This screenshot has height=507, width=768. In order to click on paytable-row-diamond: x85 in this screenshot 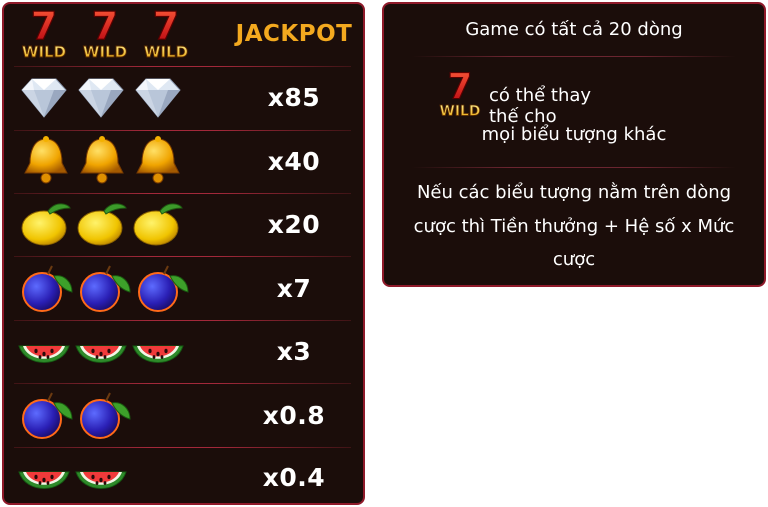, I will do `click(183, 98)`.